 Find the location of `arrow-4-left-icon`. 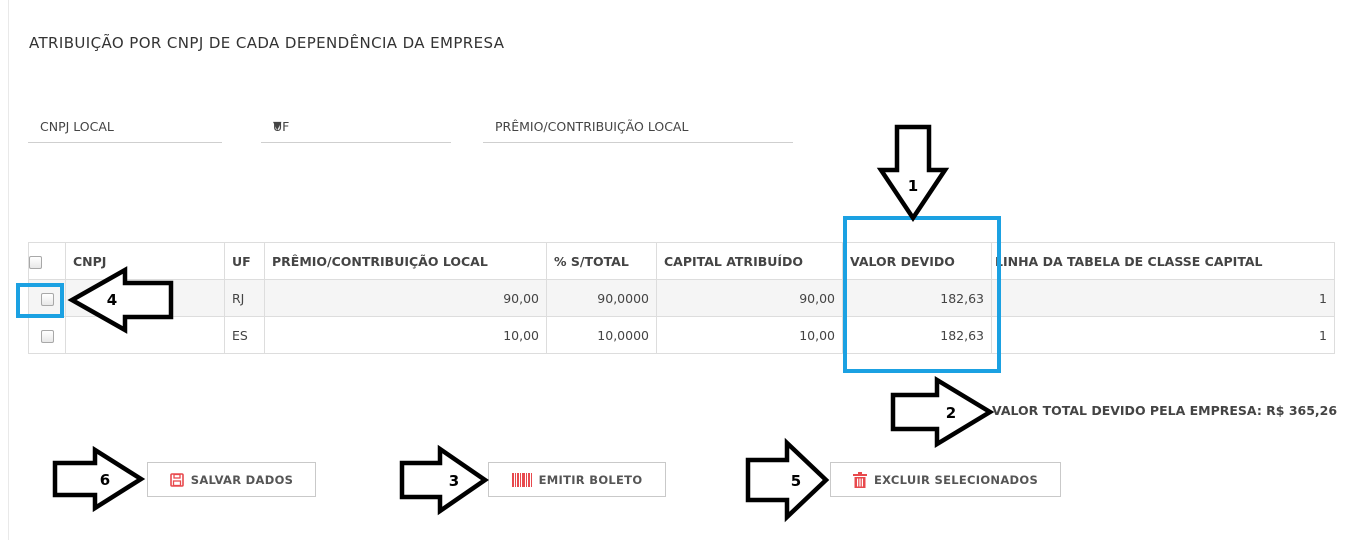

arrow-4-left-icon is located at coordinates (120, 300).